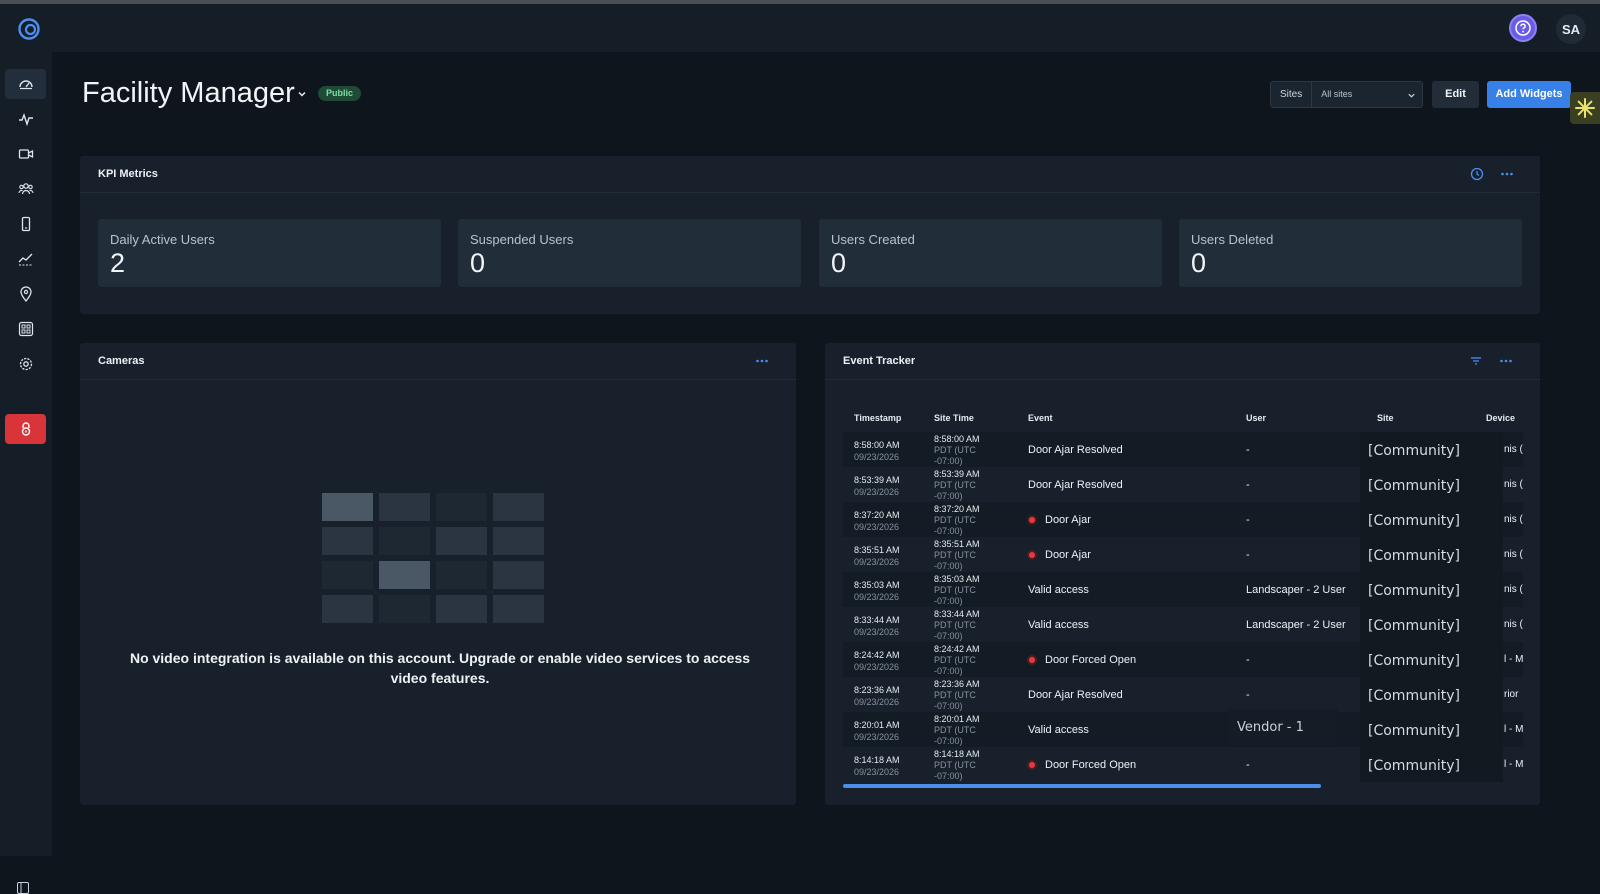  Describe the element at coordinates (1455, 94) in the screenshot. I see `edit-button: Edit` at that location.